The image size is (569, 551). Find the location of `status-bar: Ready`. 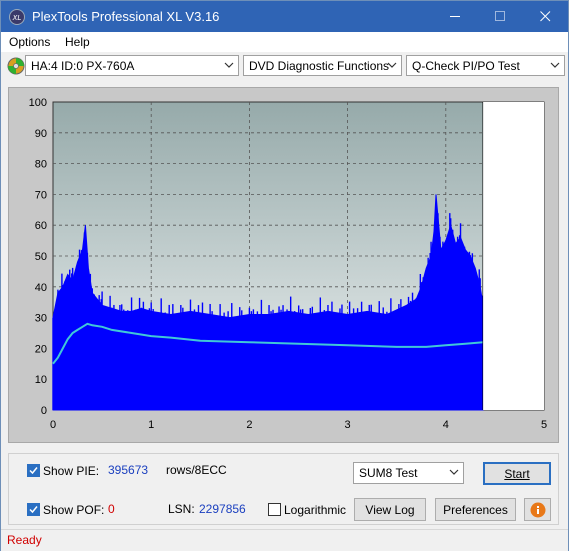

status-bar: Ready is located at coordinates (284, 540).